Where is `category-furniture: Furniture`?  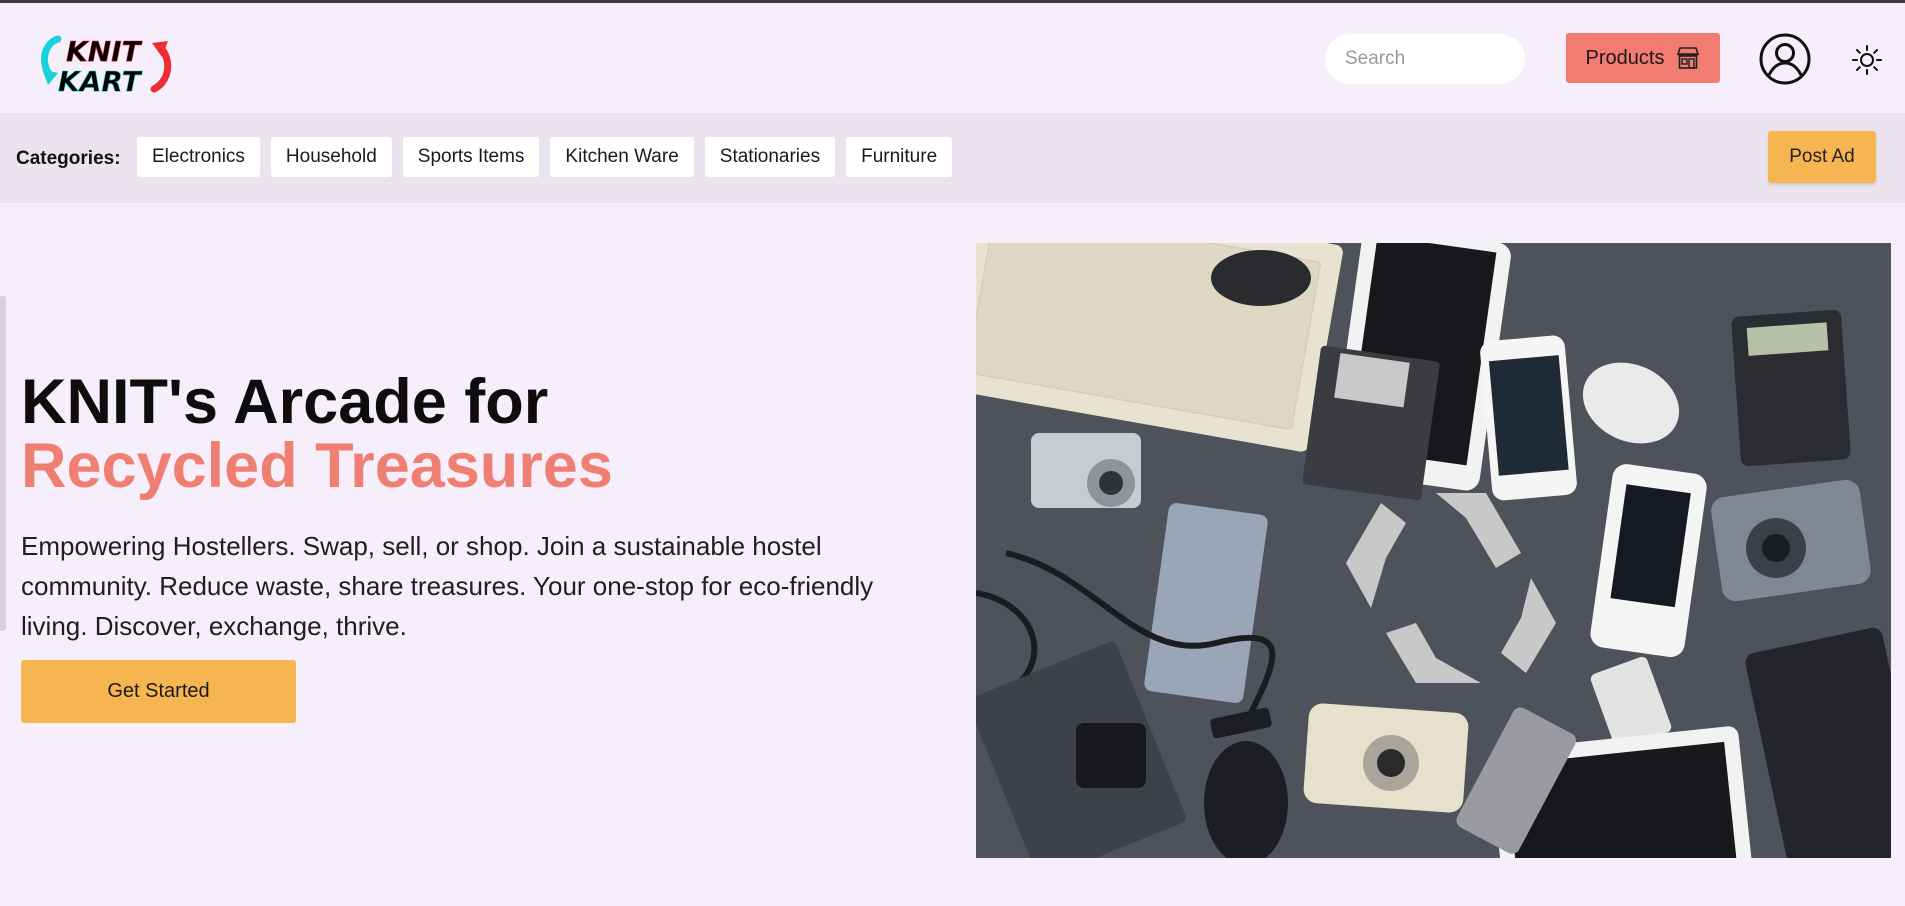
category-furniture: Furniture is located at coordinates (899, 157).